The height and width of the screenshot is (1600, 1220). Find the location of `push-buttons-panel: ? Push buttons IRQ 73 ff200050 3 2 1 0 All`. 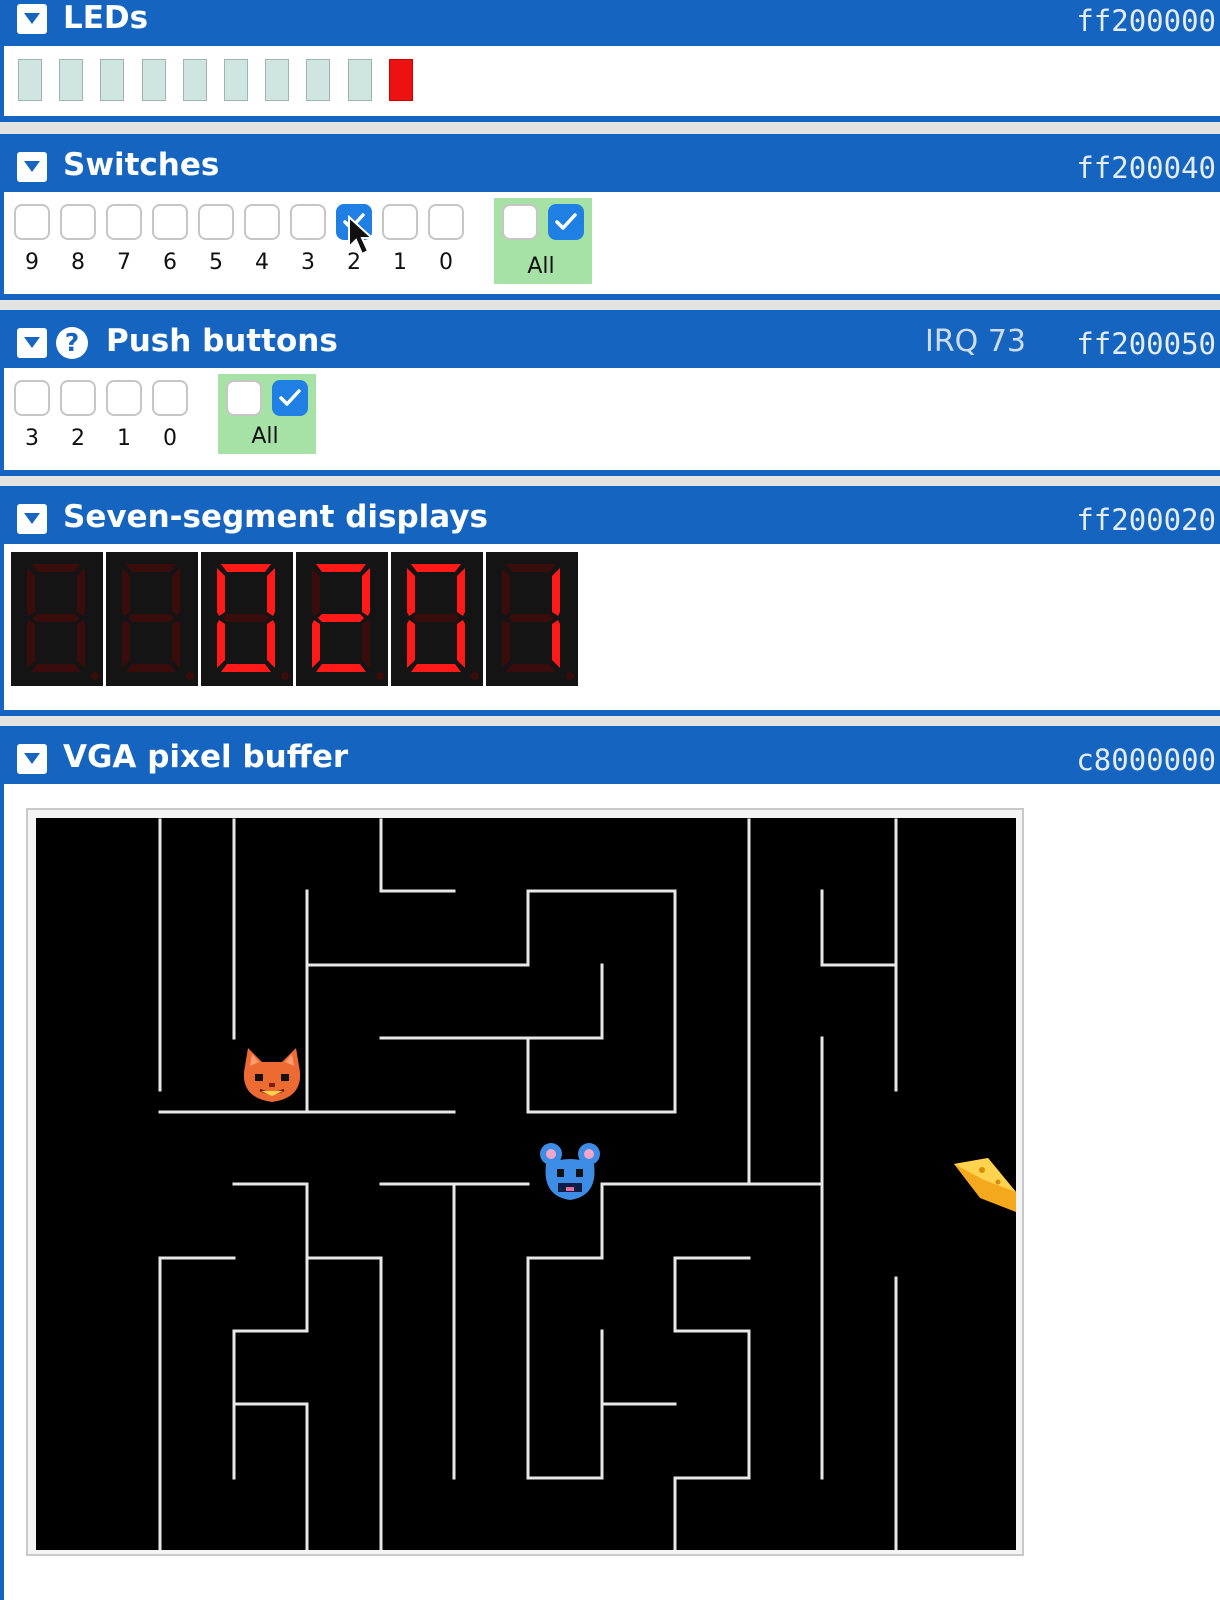

push-buttons-panel: ? Push buttons IRQ 73 ff200050 3 2 1 0 All is located at coordinates (610, 393).